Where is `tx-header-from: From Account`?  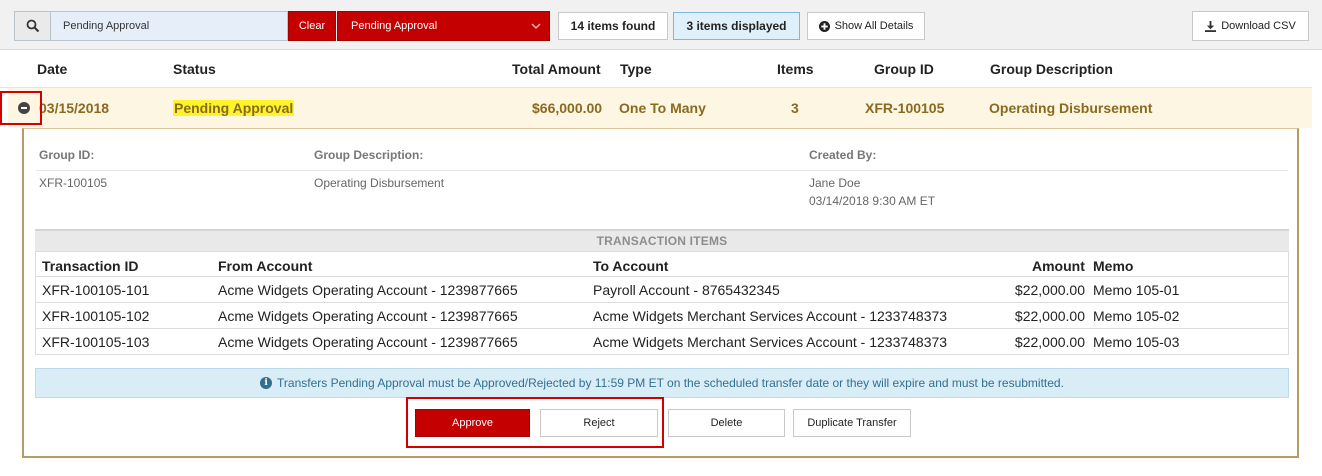
tx-header-from: From Account is located at coordinates (265, 266).